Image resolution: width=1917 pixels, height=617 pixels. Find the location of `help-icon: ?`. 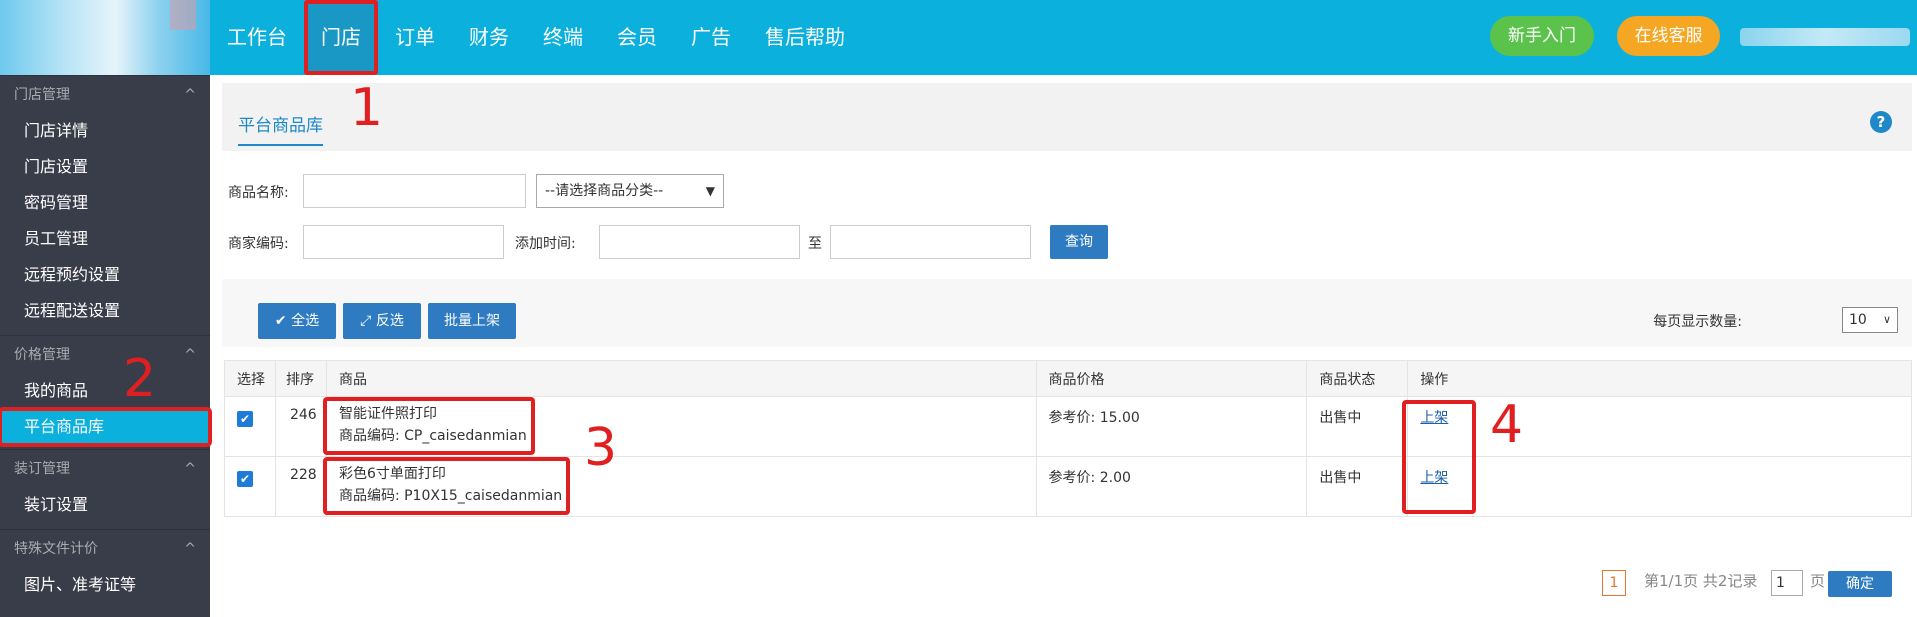

help-icon: ? is located at coordinates (1881, 122).